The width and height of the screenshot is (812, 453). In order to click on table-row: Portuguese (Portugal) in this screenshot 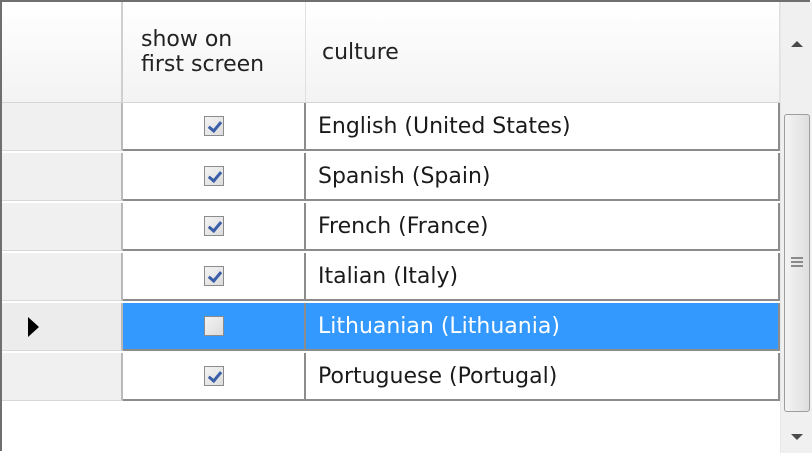, I will do `click(391, 377)`.